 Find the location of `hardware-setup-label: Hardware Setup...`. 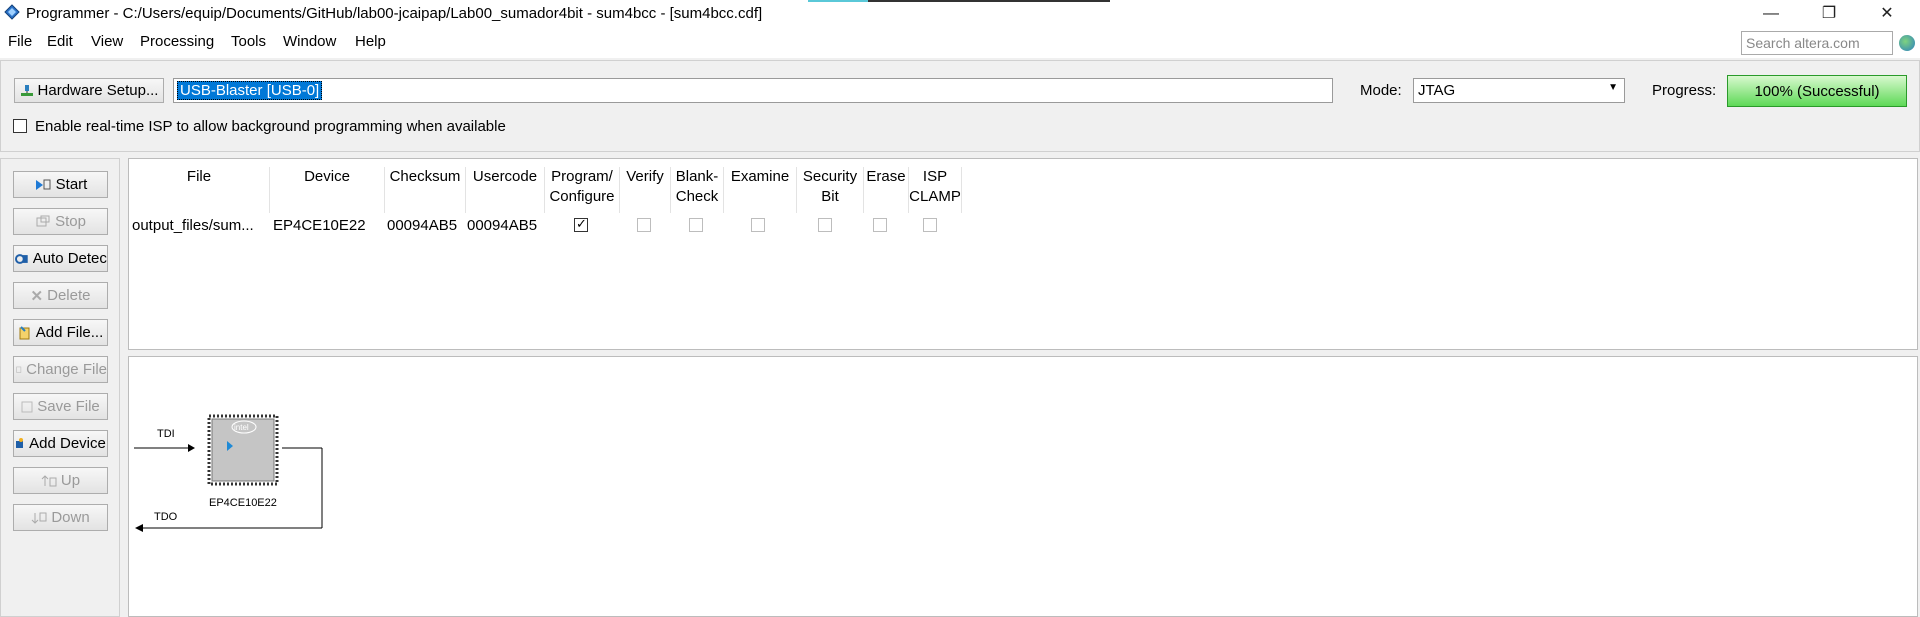

hardware-setup-label: Hardware Setup... is located at coordinates (98, 90).